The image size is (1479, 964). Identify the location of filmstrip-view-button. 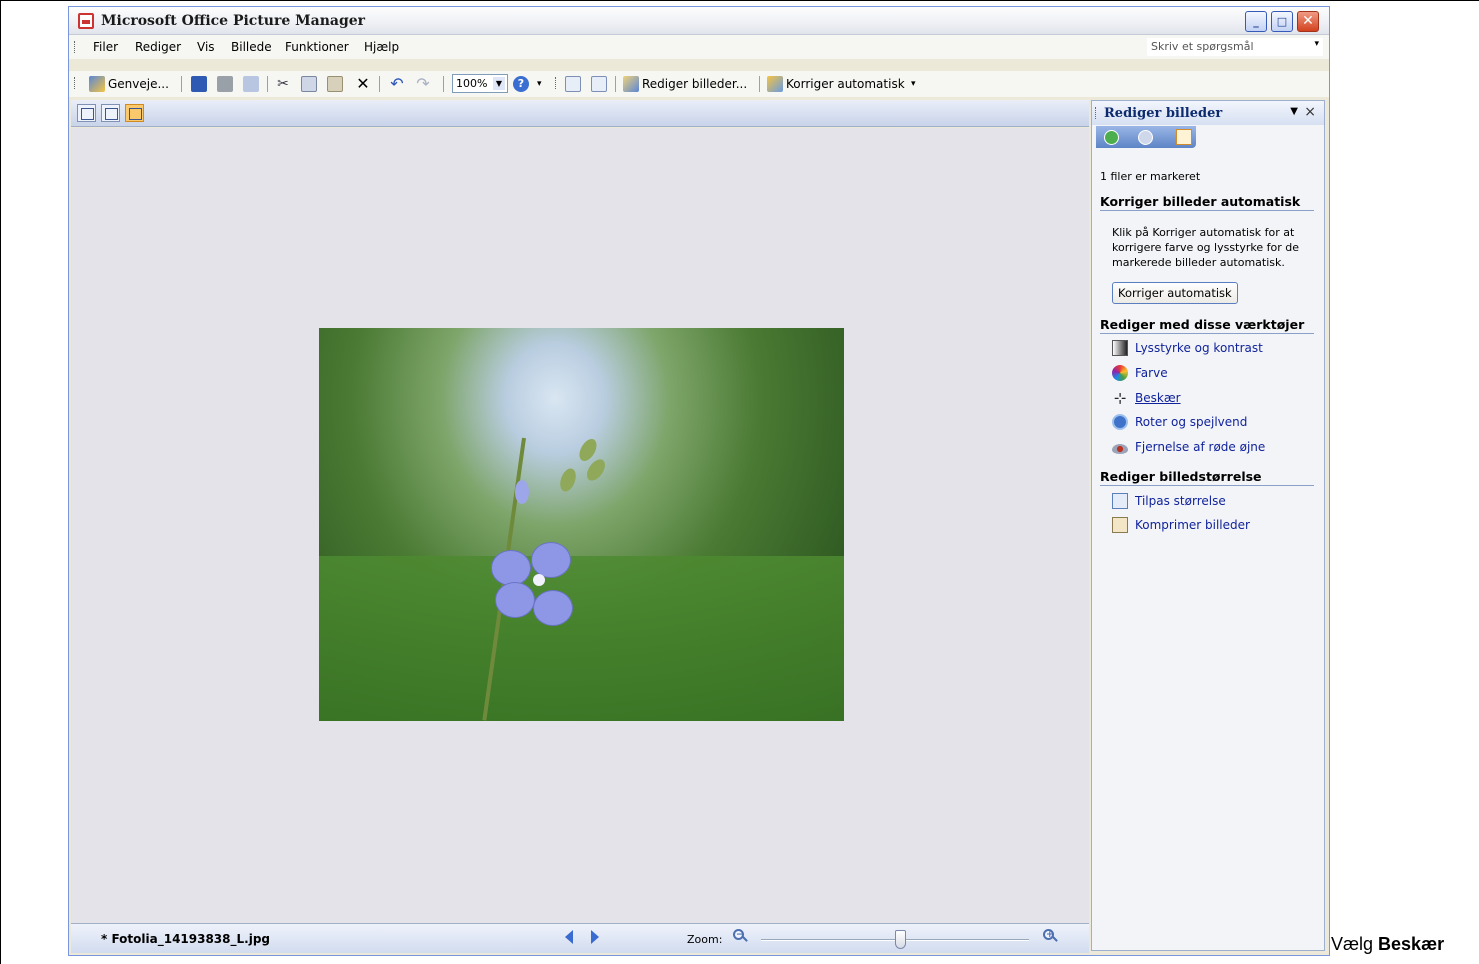
(110, 113).